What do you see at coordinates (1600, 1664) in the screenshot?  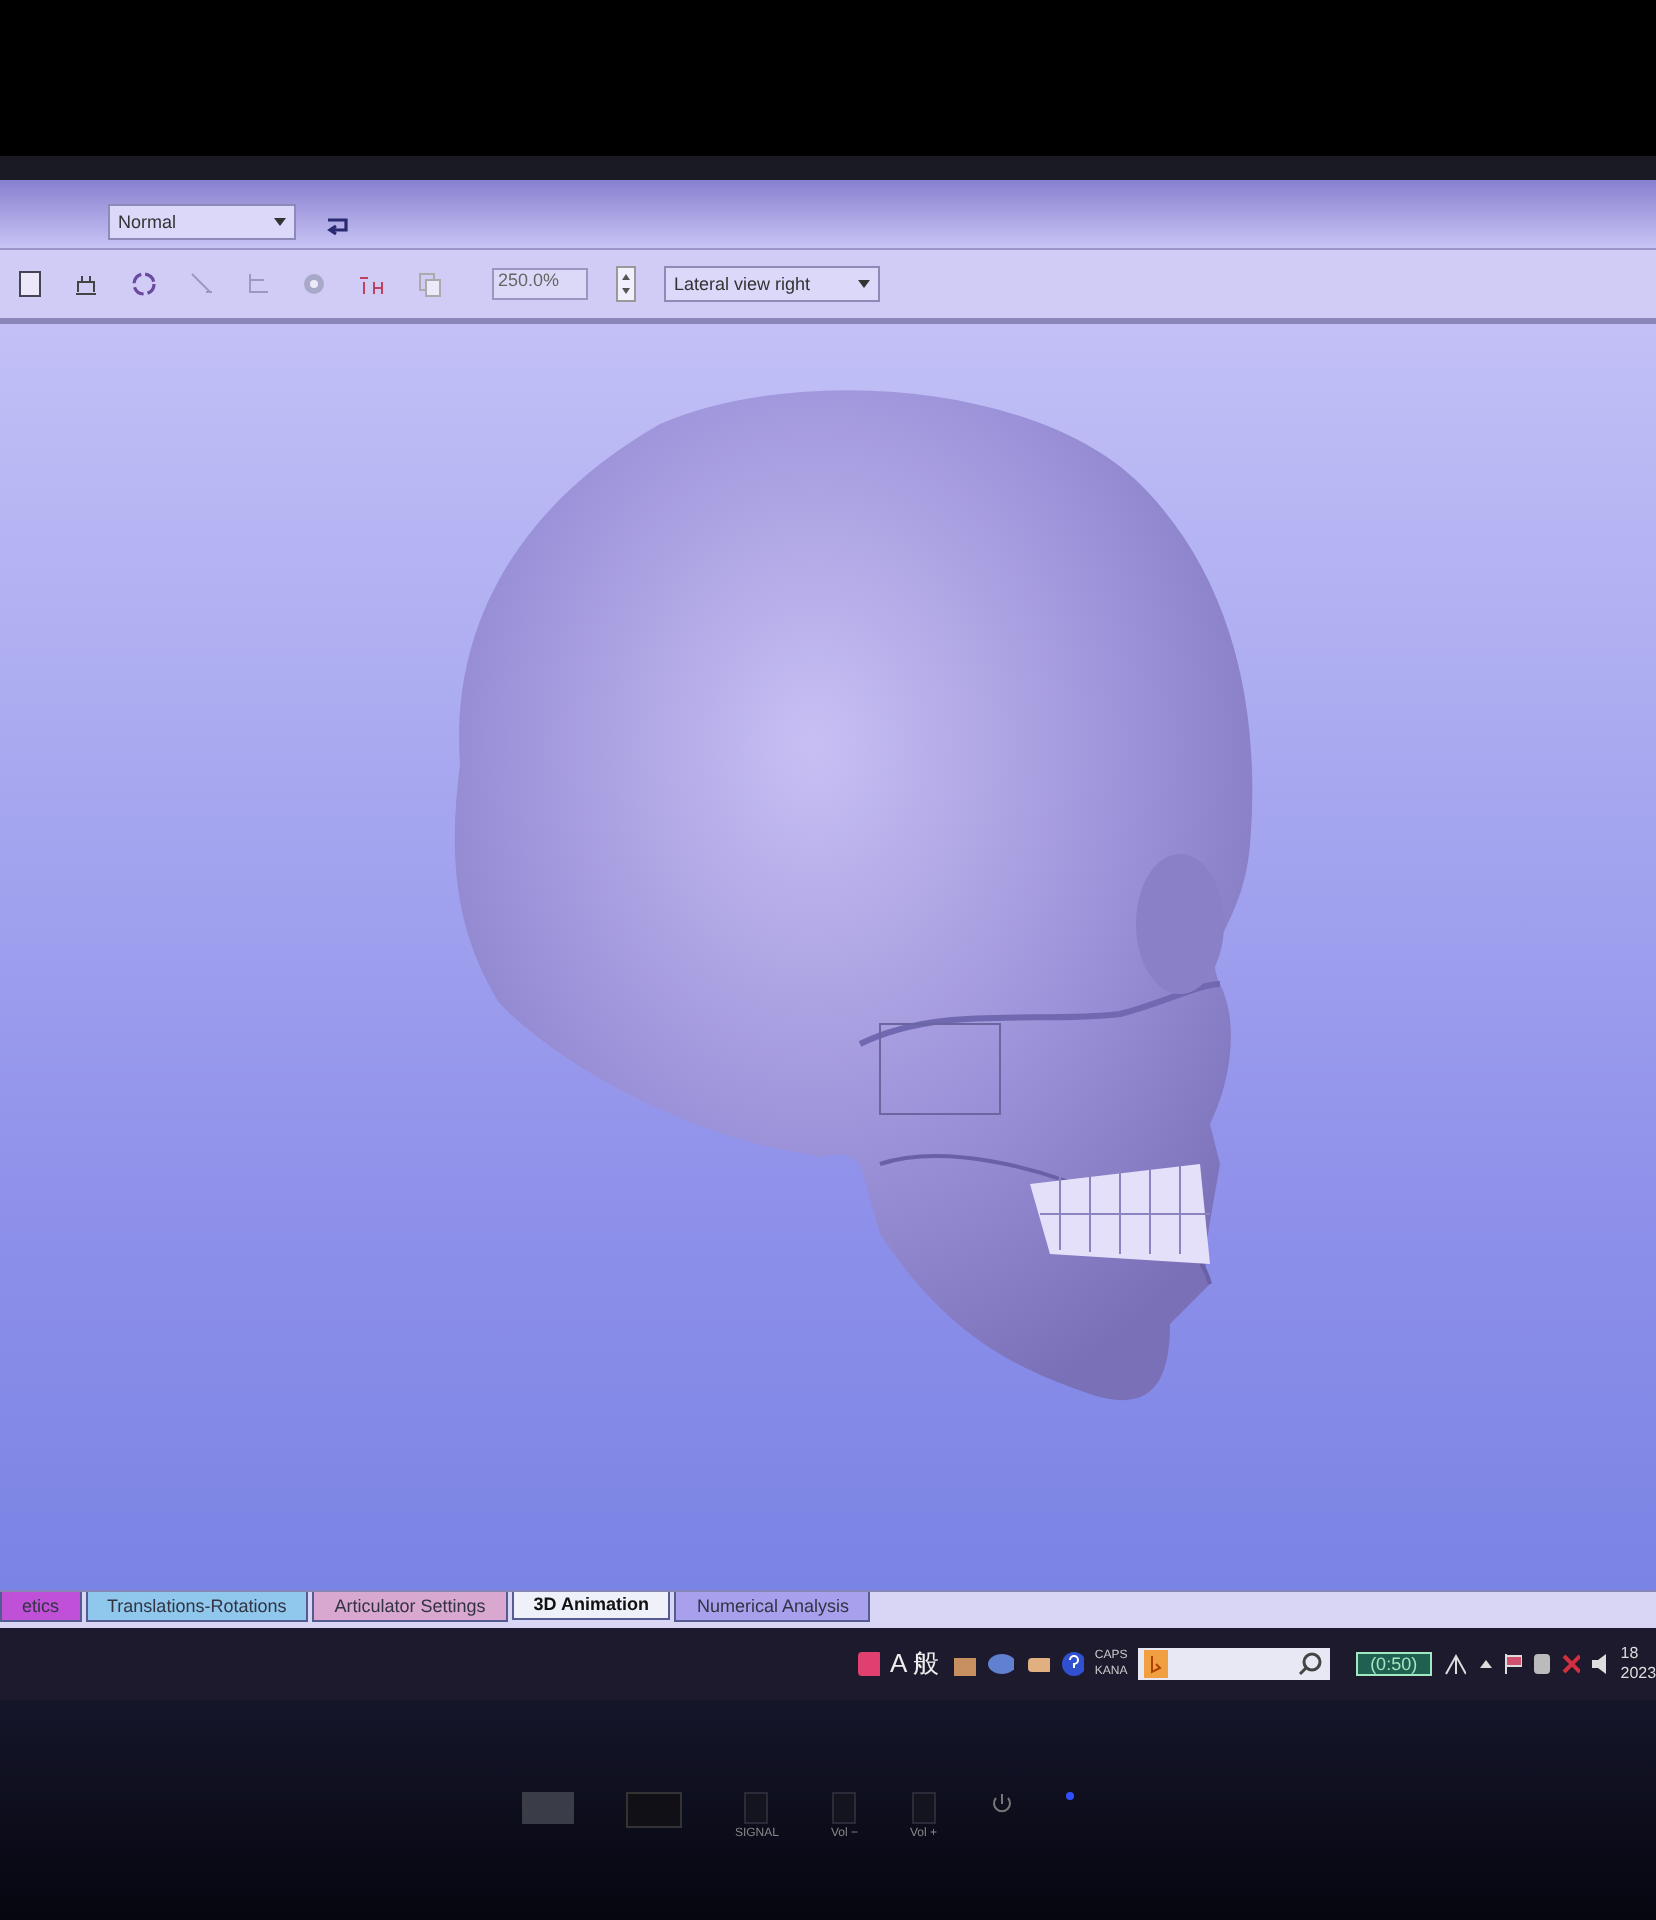 I see `speaker-icon` at bounding box center [1600, 1664].